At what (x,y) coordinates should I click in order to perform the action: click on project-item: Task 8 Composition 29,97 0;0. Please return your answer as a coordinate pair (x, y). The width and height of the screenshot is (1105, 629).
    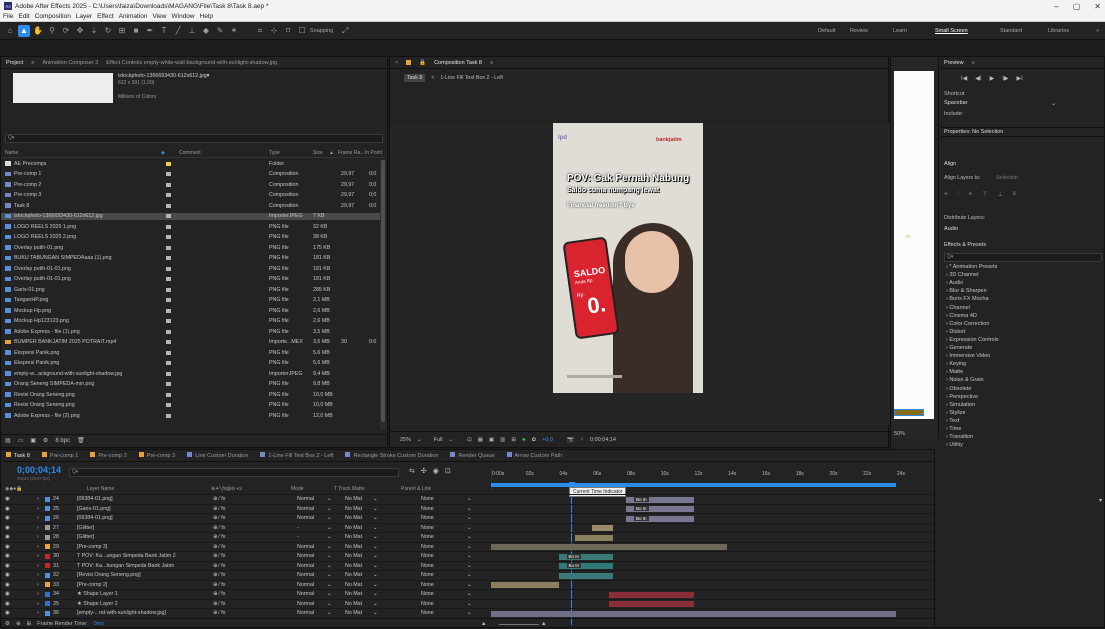
    Looking at the image, I should click on (191, 206).